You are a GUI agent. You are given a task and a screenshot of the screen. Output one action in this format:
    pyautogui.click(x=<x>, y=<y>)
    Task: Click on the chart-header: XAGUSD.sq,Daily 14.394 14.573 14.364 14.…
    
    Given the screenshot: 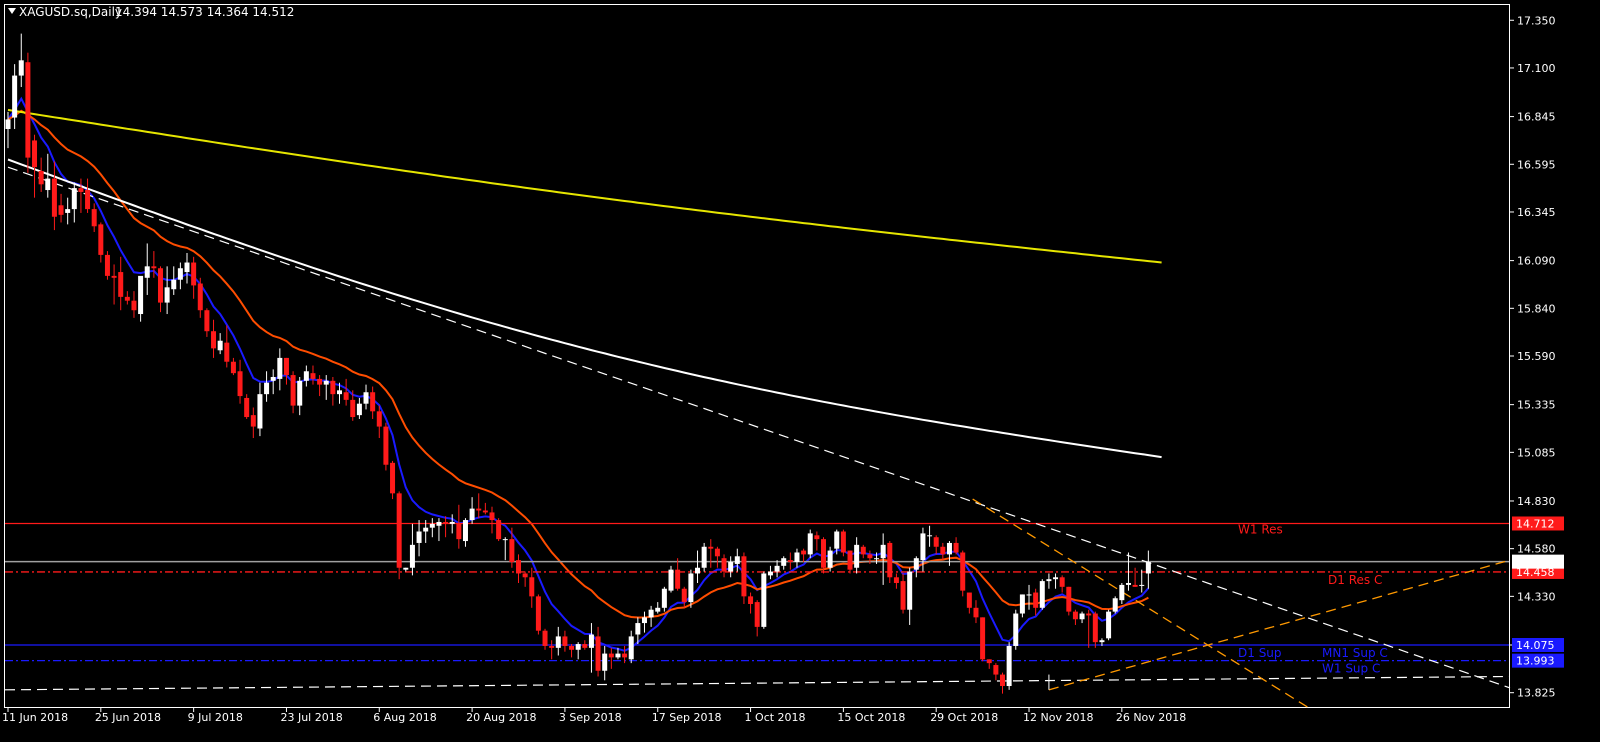 What is the action you would take?
    pyautogui.click(x=151, y=12)
    